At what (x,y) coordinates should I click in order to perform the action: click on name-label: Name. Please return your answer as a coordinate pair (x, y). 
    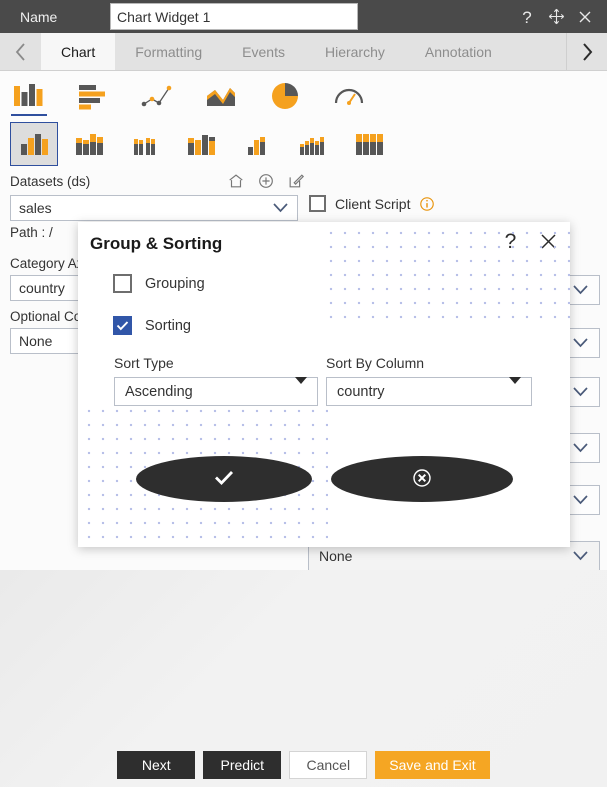
    Looking at the image, I should click on (39, 16).